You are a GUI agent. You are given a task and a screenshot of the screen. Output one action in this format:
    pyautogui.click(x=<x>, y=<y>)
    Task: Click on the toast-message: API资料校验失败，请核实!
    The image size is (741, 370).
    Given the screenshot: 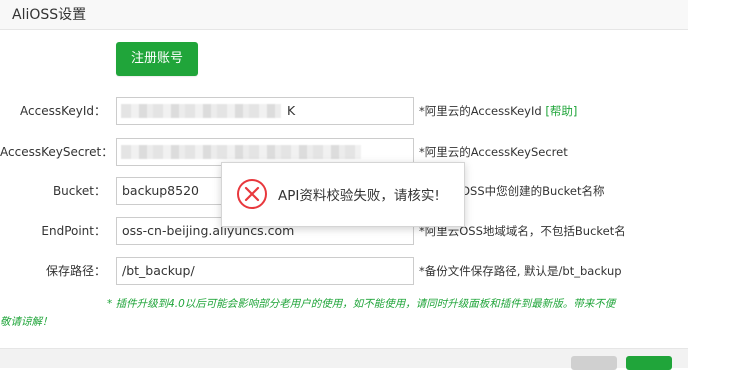 What is the action you would take?
    pyautogui.click(x=359, y=196)
    